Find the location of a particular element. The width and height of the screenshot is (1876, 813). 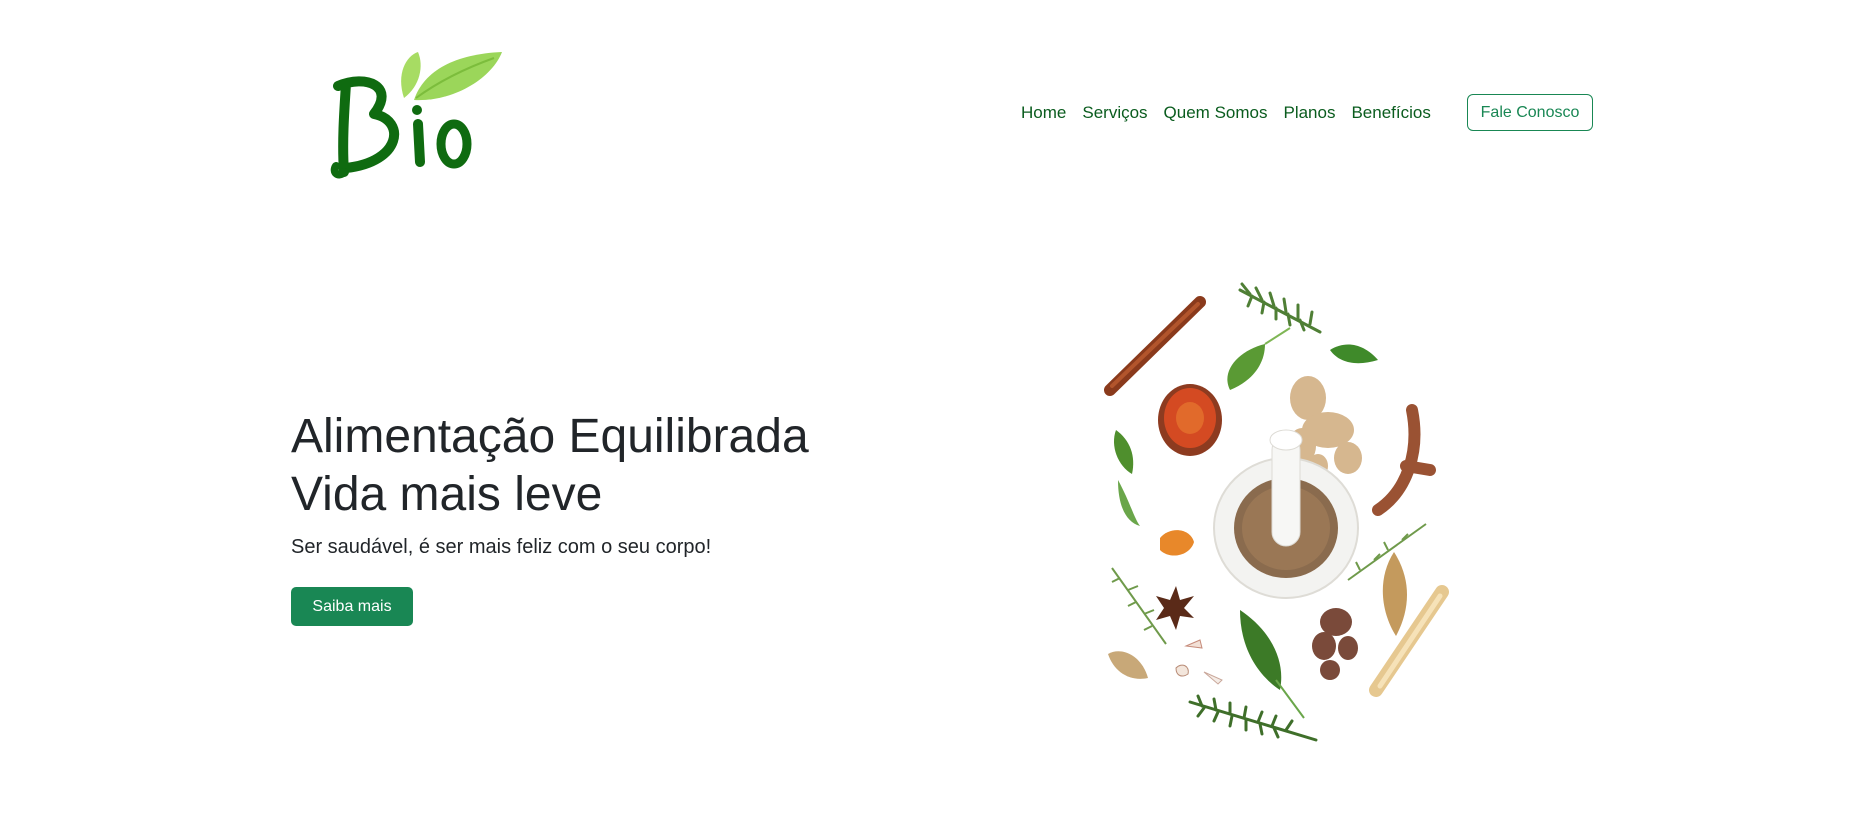

bio-logo is located at coordinates (421, 114).